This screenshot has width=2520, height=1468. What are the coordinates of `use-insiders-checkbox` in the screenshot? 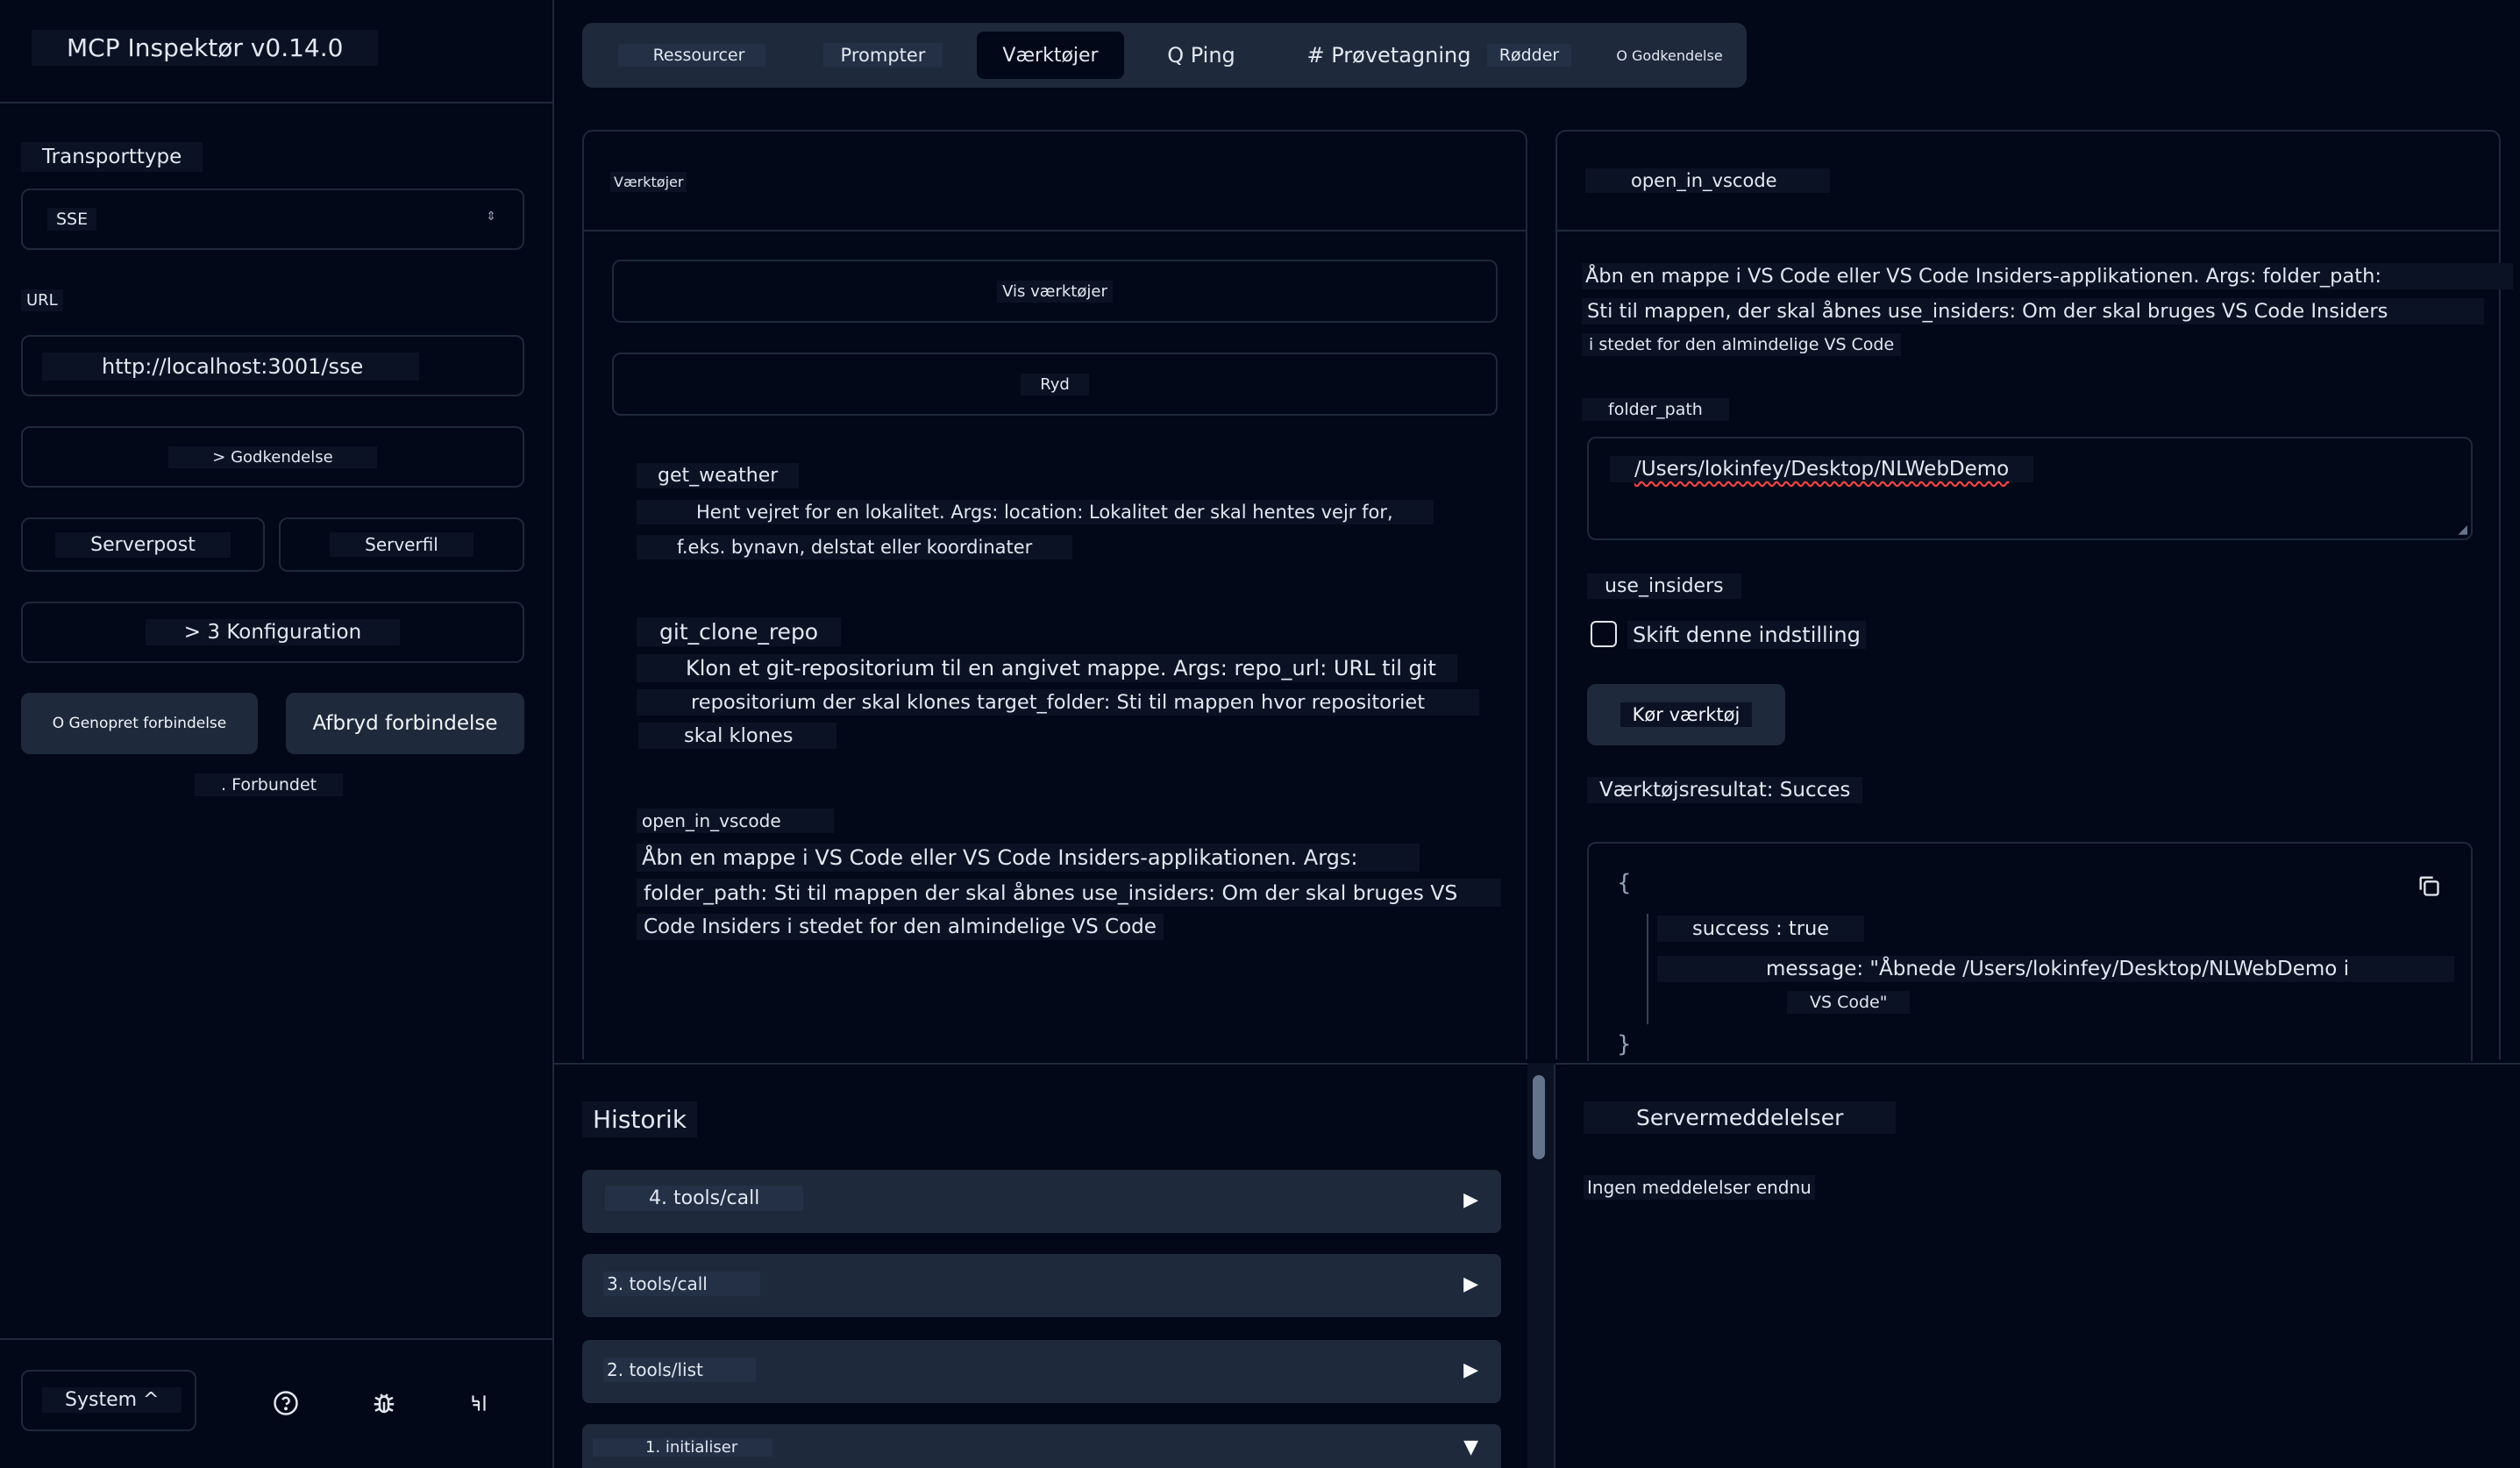 It's located at (1604, 634).